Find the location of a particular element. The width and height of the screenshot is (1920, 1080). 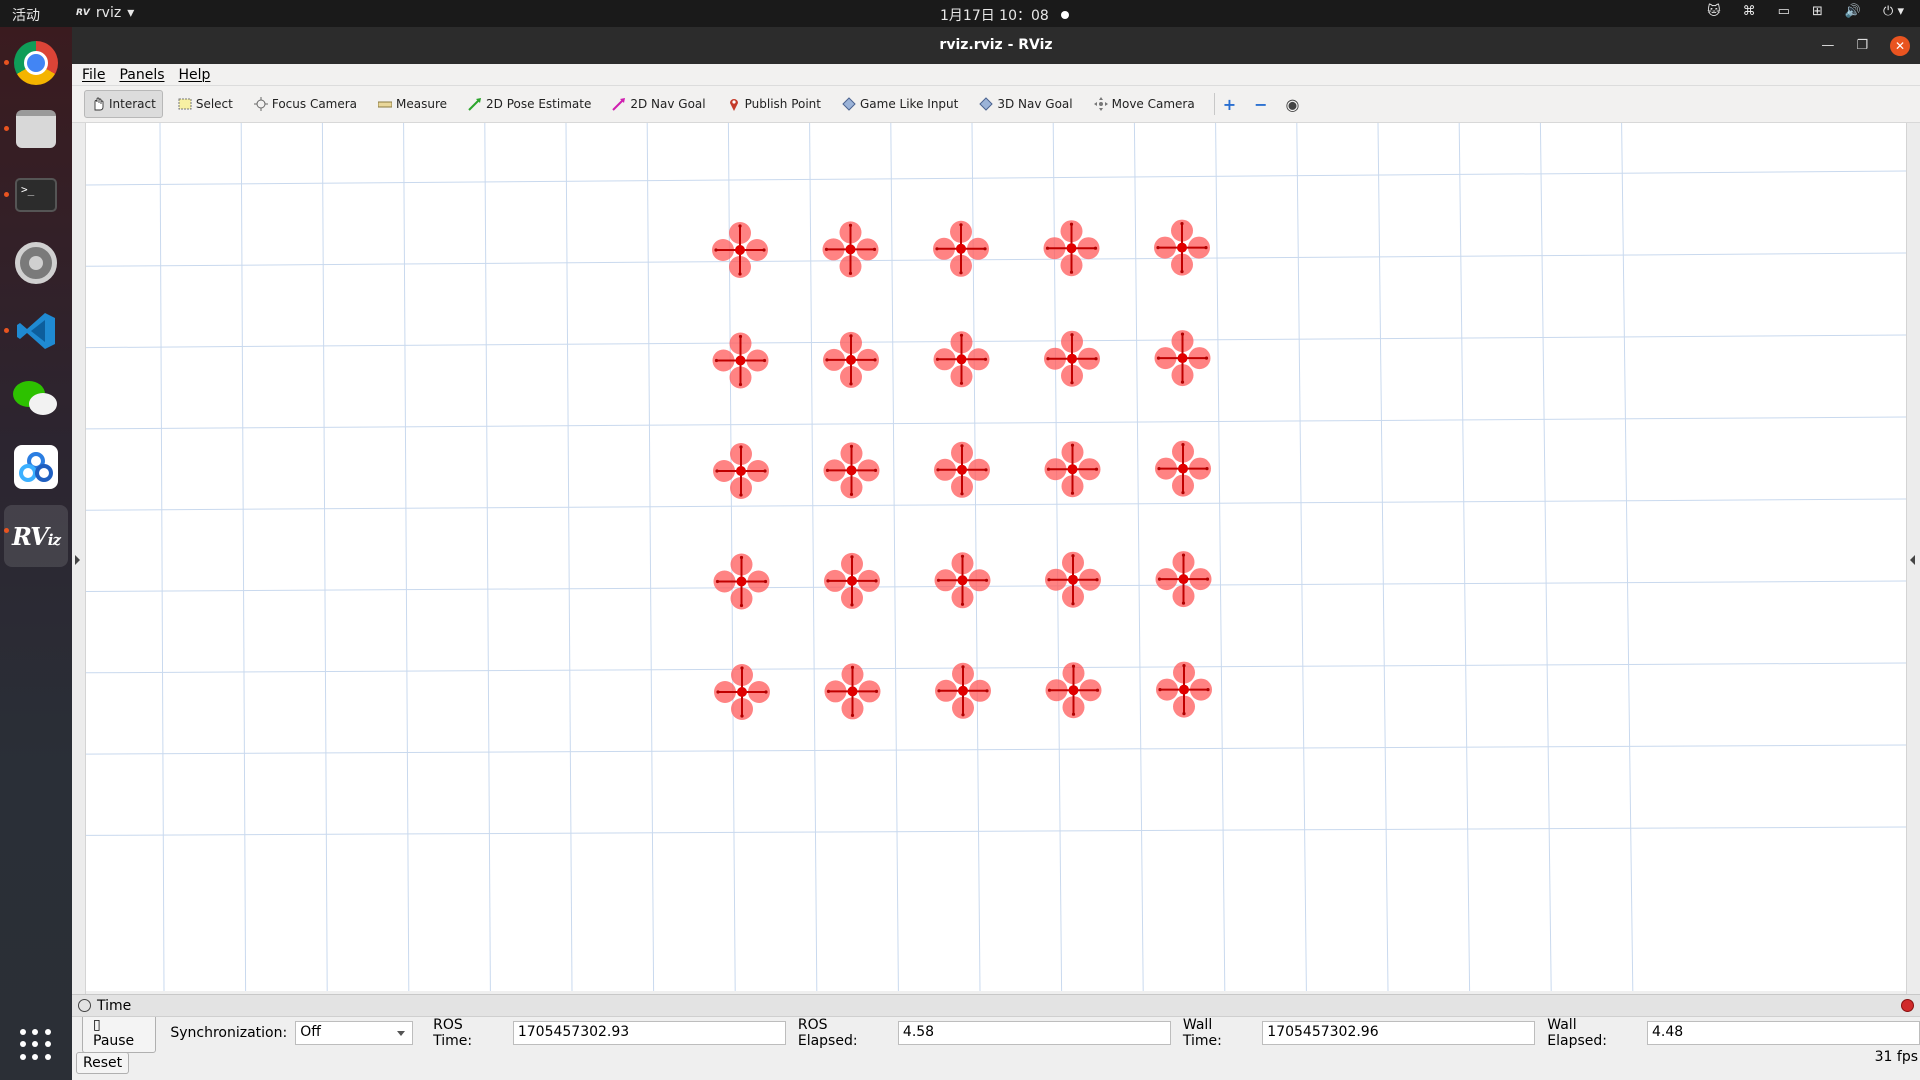

wall-time-label: Wall Time: is located at coordinates (1202, 1033).